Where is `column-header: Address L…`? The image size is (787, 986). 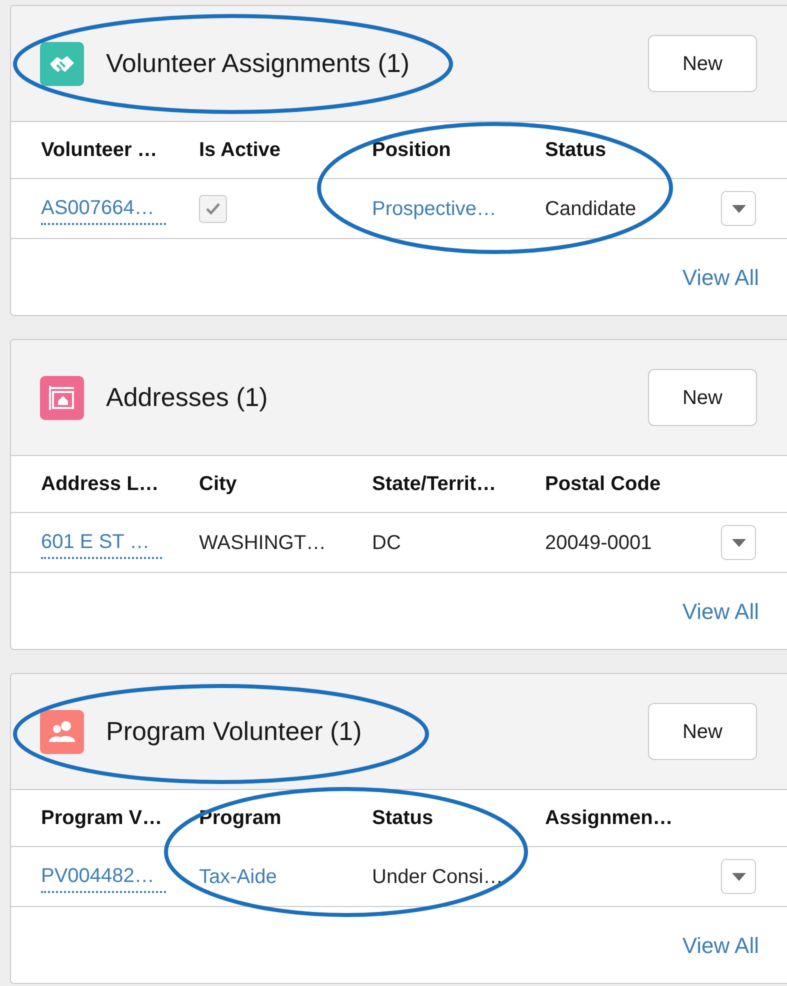 column-header: Address L… is located at coordinates (100, 484).